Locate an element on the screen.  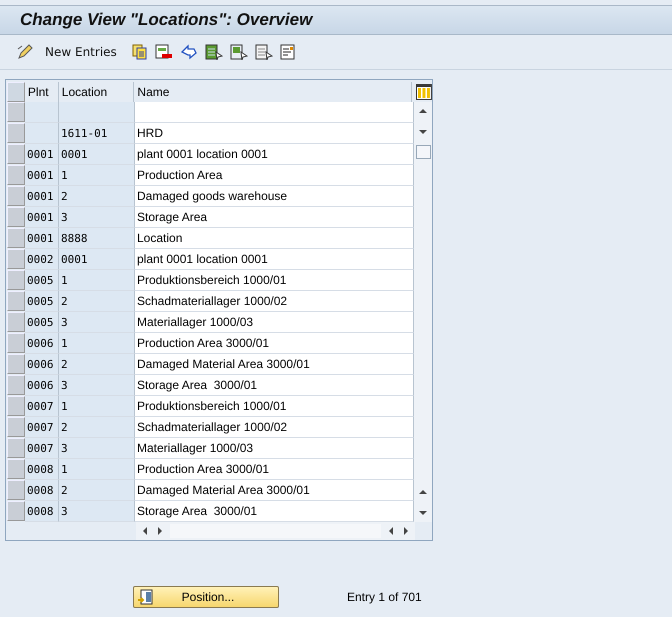
position-icon is located at coordinates (145, 597).